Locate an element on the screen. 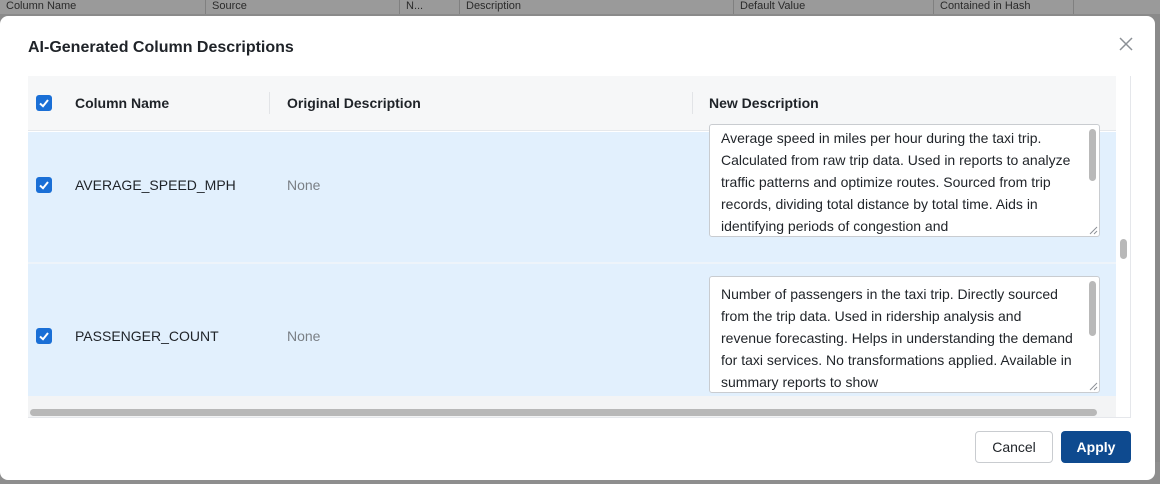  close-button is located at coordinates (1126, 44).